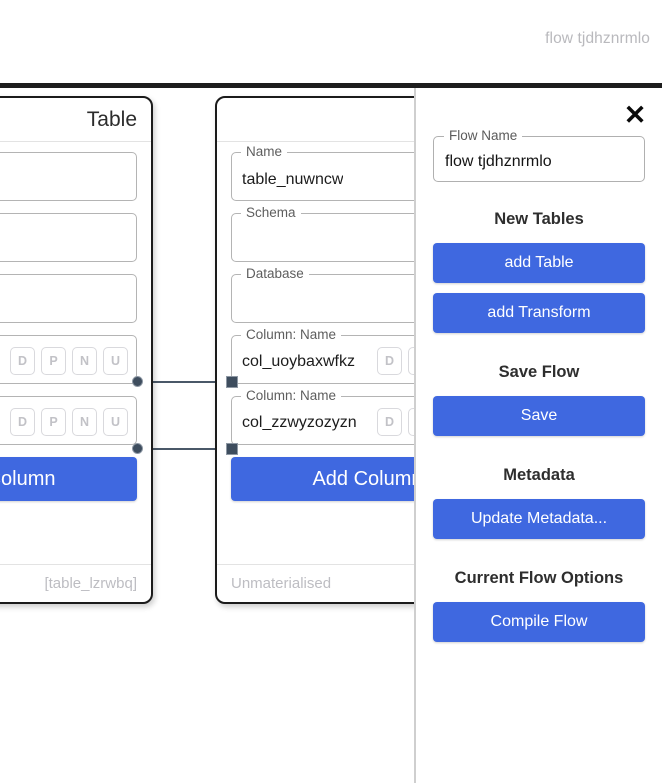 The image size is (662, 783). Describe the element at coordinates (539, 313) in the screenshot. I see `add-transform-button: add Transform` at that location.